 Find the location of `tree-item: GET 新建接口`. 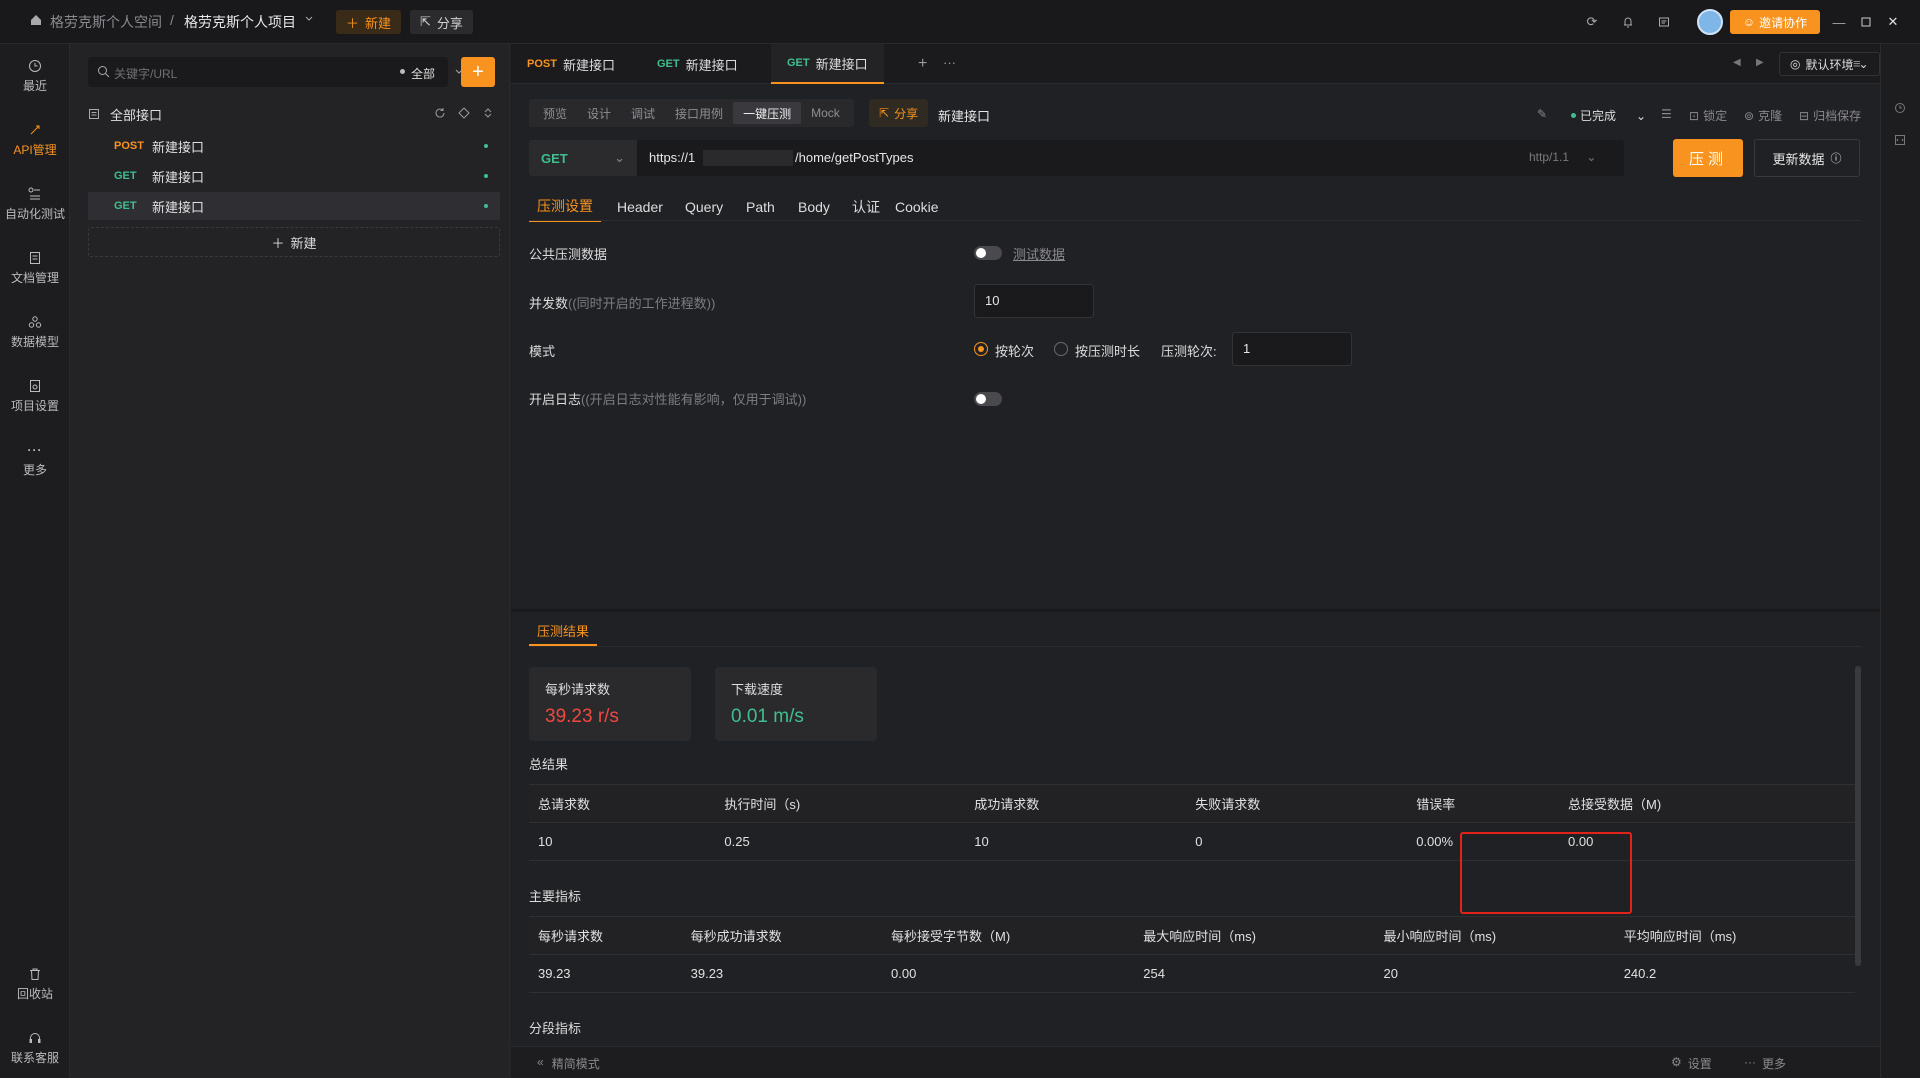

tree-item: GET 新建接口 is located at coordinates (294, 176).